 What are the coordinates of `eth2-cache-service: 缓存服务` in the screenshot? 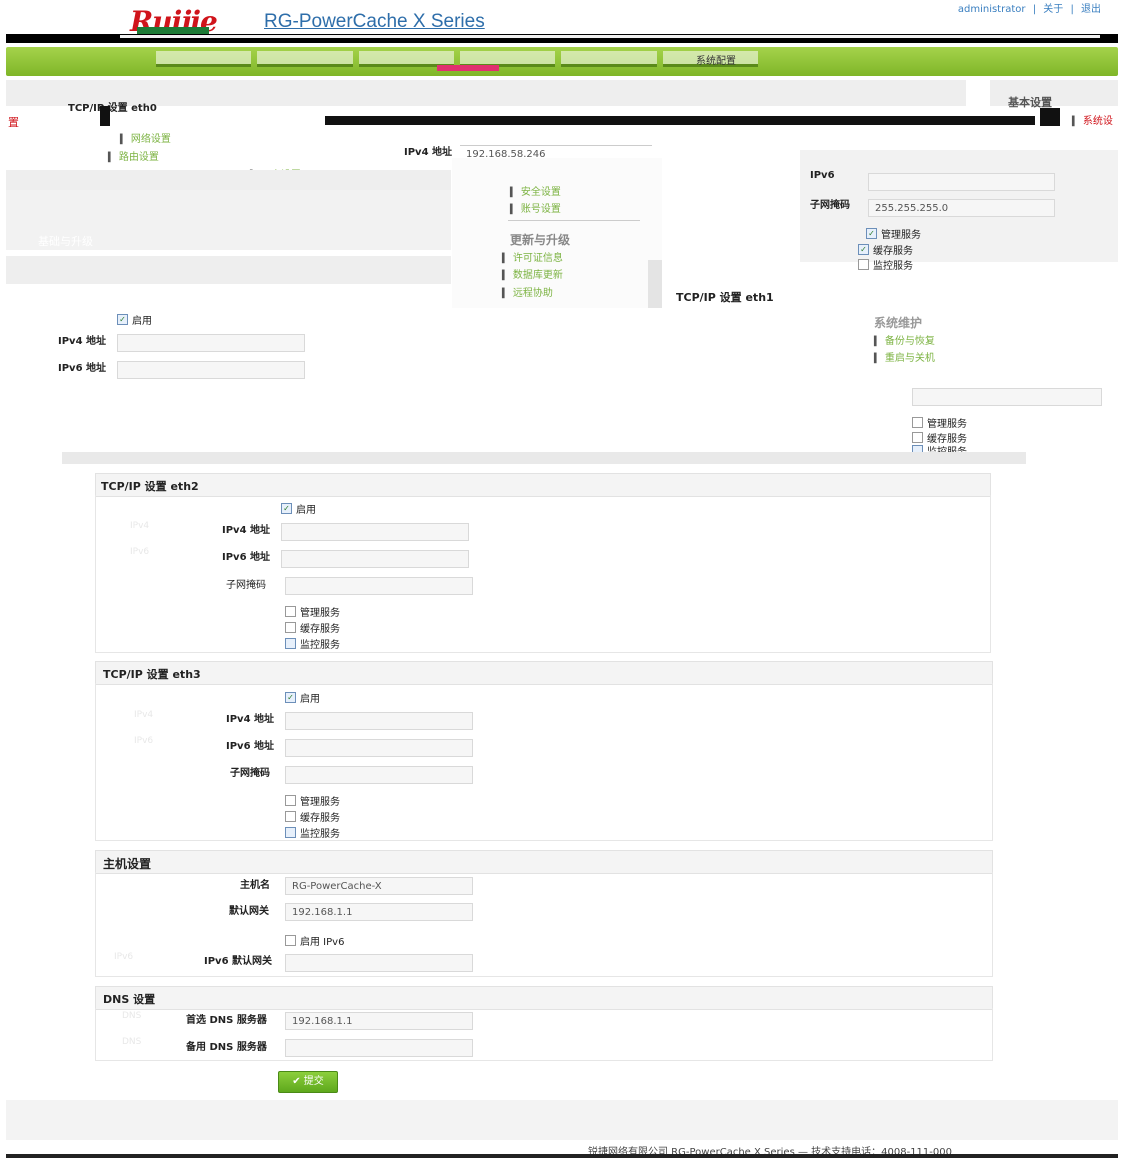 It's located at (312, 627).